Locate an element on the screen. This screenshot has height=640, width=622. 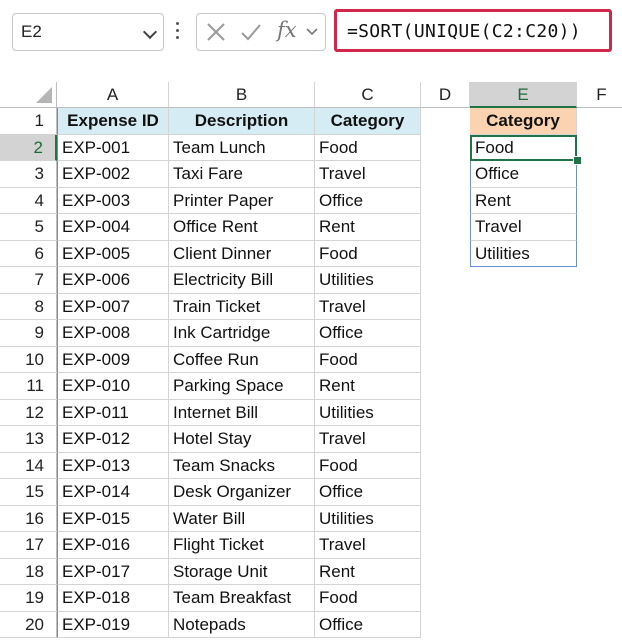
row-header-7: 7 is located at coordinates (28, 280).